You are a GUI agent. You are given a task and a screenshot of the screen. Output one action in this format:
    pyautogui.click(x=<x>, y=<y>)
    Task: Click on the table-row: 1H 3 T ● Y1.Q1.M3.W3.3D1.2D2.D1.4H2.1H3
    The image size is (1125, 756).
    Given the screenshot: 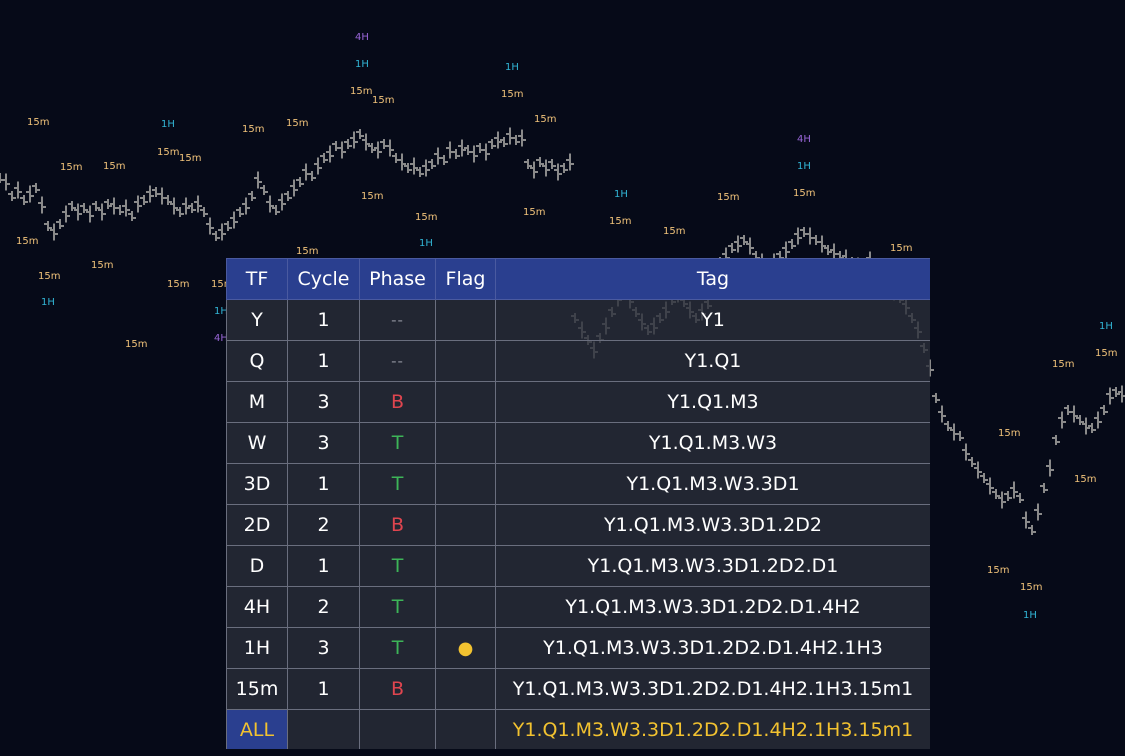 What is the action you would take?
    pyautogui.click(x=578, y=648)
    